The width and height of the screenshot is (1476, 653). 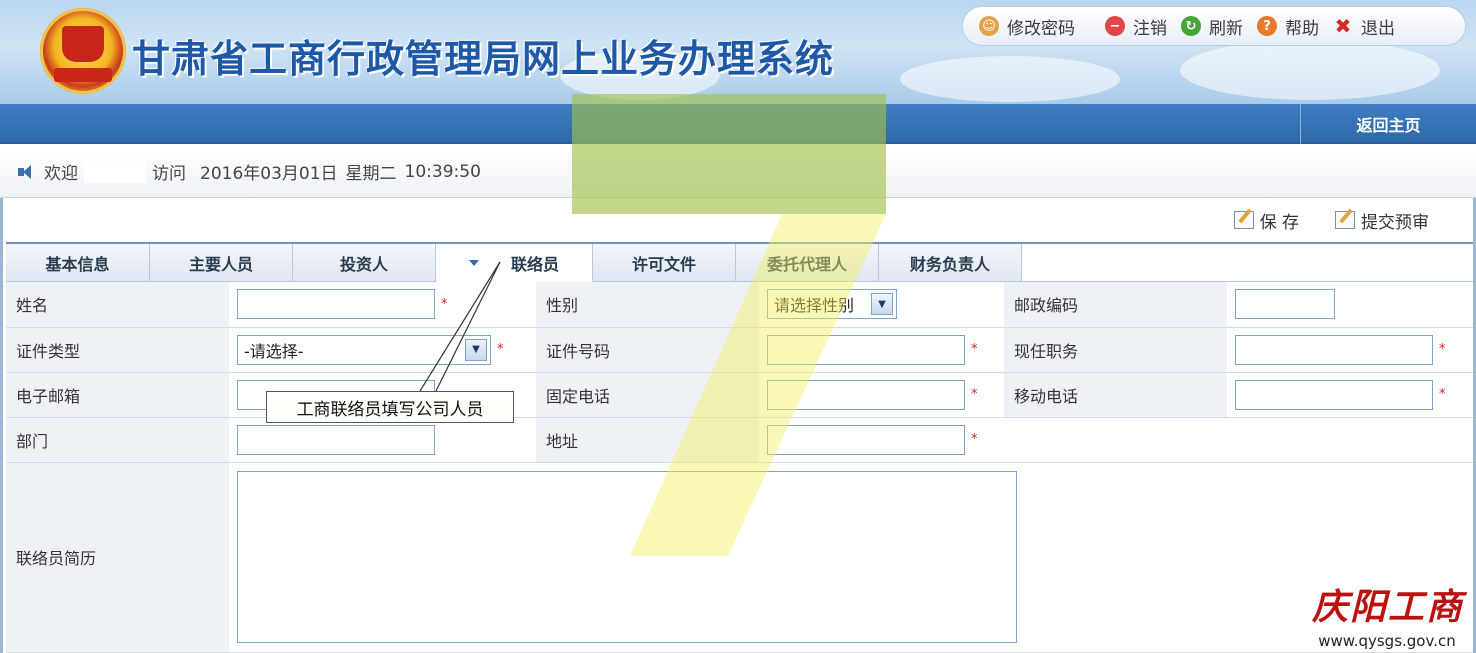 I want to click on help-button: ? 帮助, so click(x=1288, y=26).